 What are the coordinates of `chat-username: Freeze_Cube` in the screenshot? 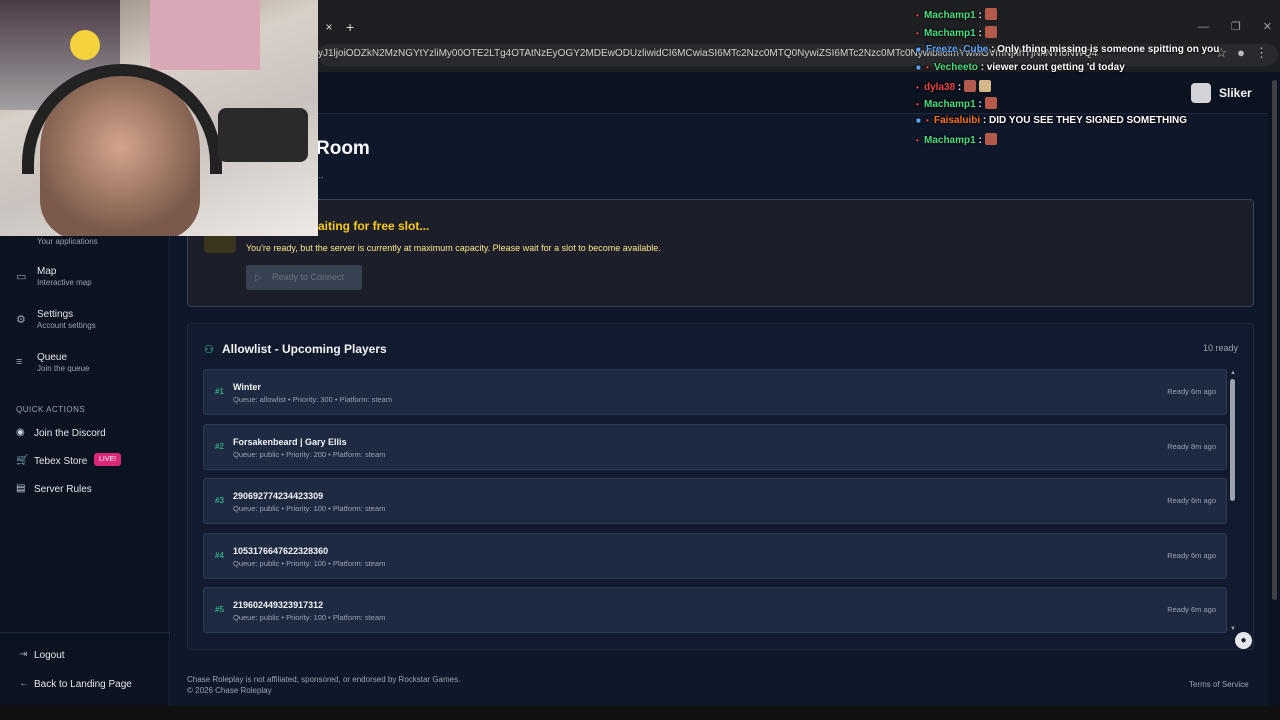 It's located at (957, 49).